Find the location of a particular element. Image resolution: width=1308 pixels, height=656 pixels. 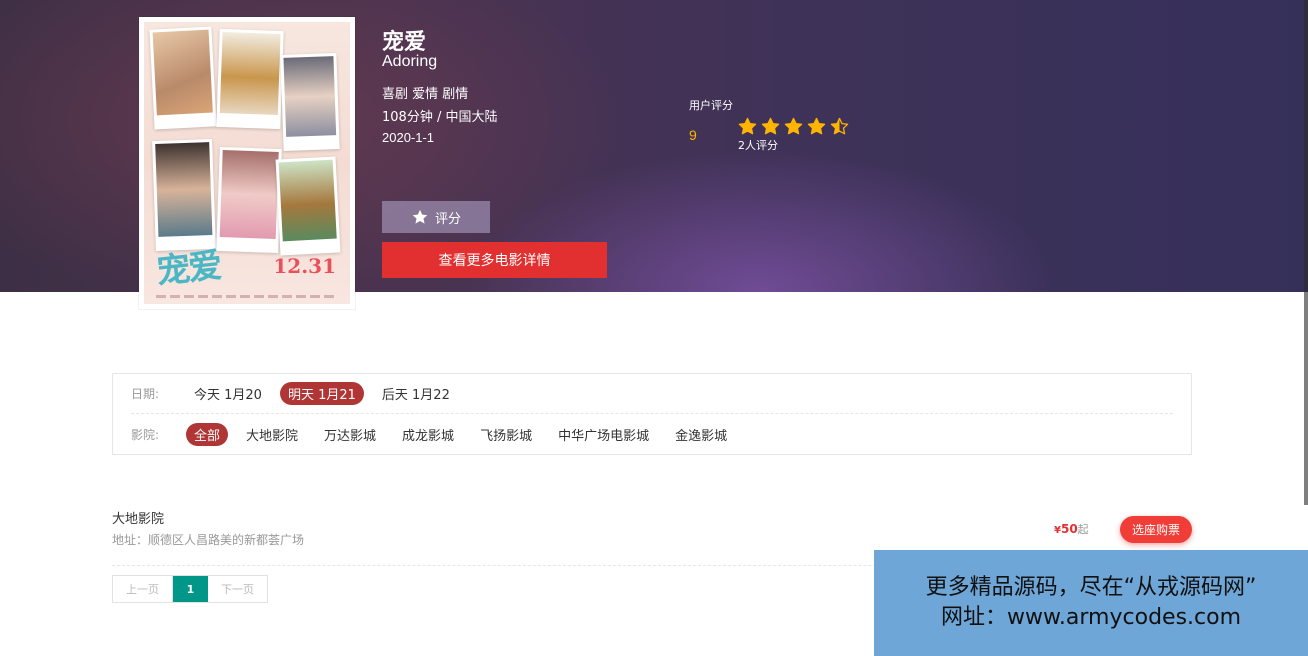

price-value: 50 is located at coordinates (1069, 529).